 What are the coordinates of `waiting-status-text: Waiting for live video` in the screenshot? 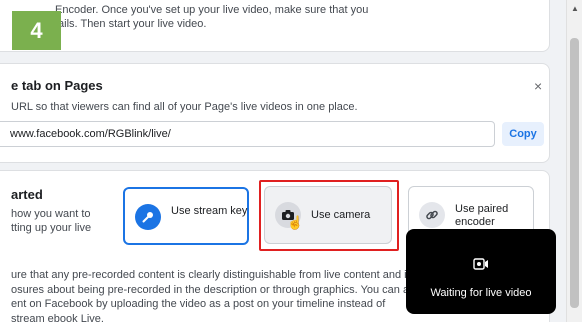 It's located at (481, 293).